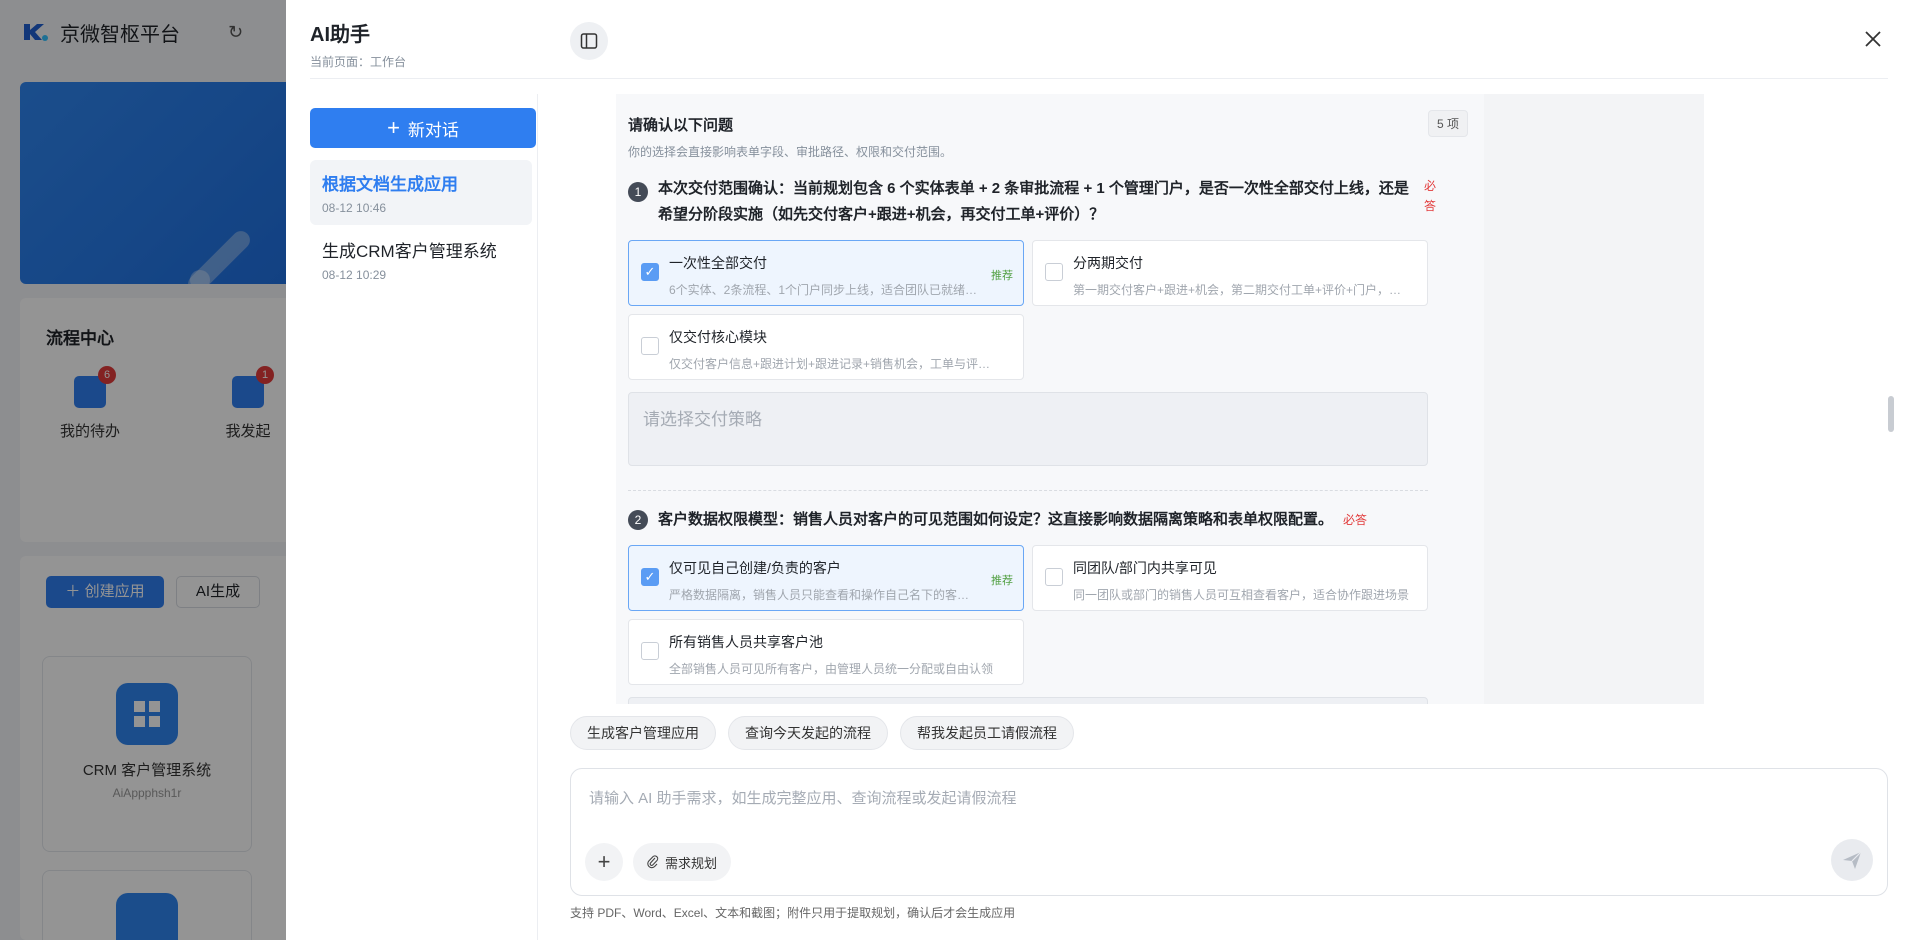 The height and width of the screenshot is (940, 1912). I want to click on option-title: 一次性全部交付, so click(718, 263).